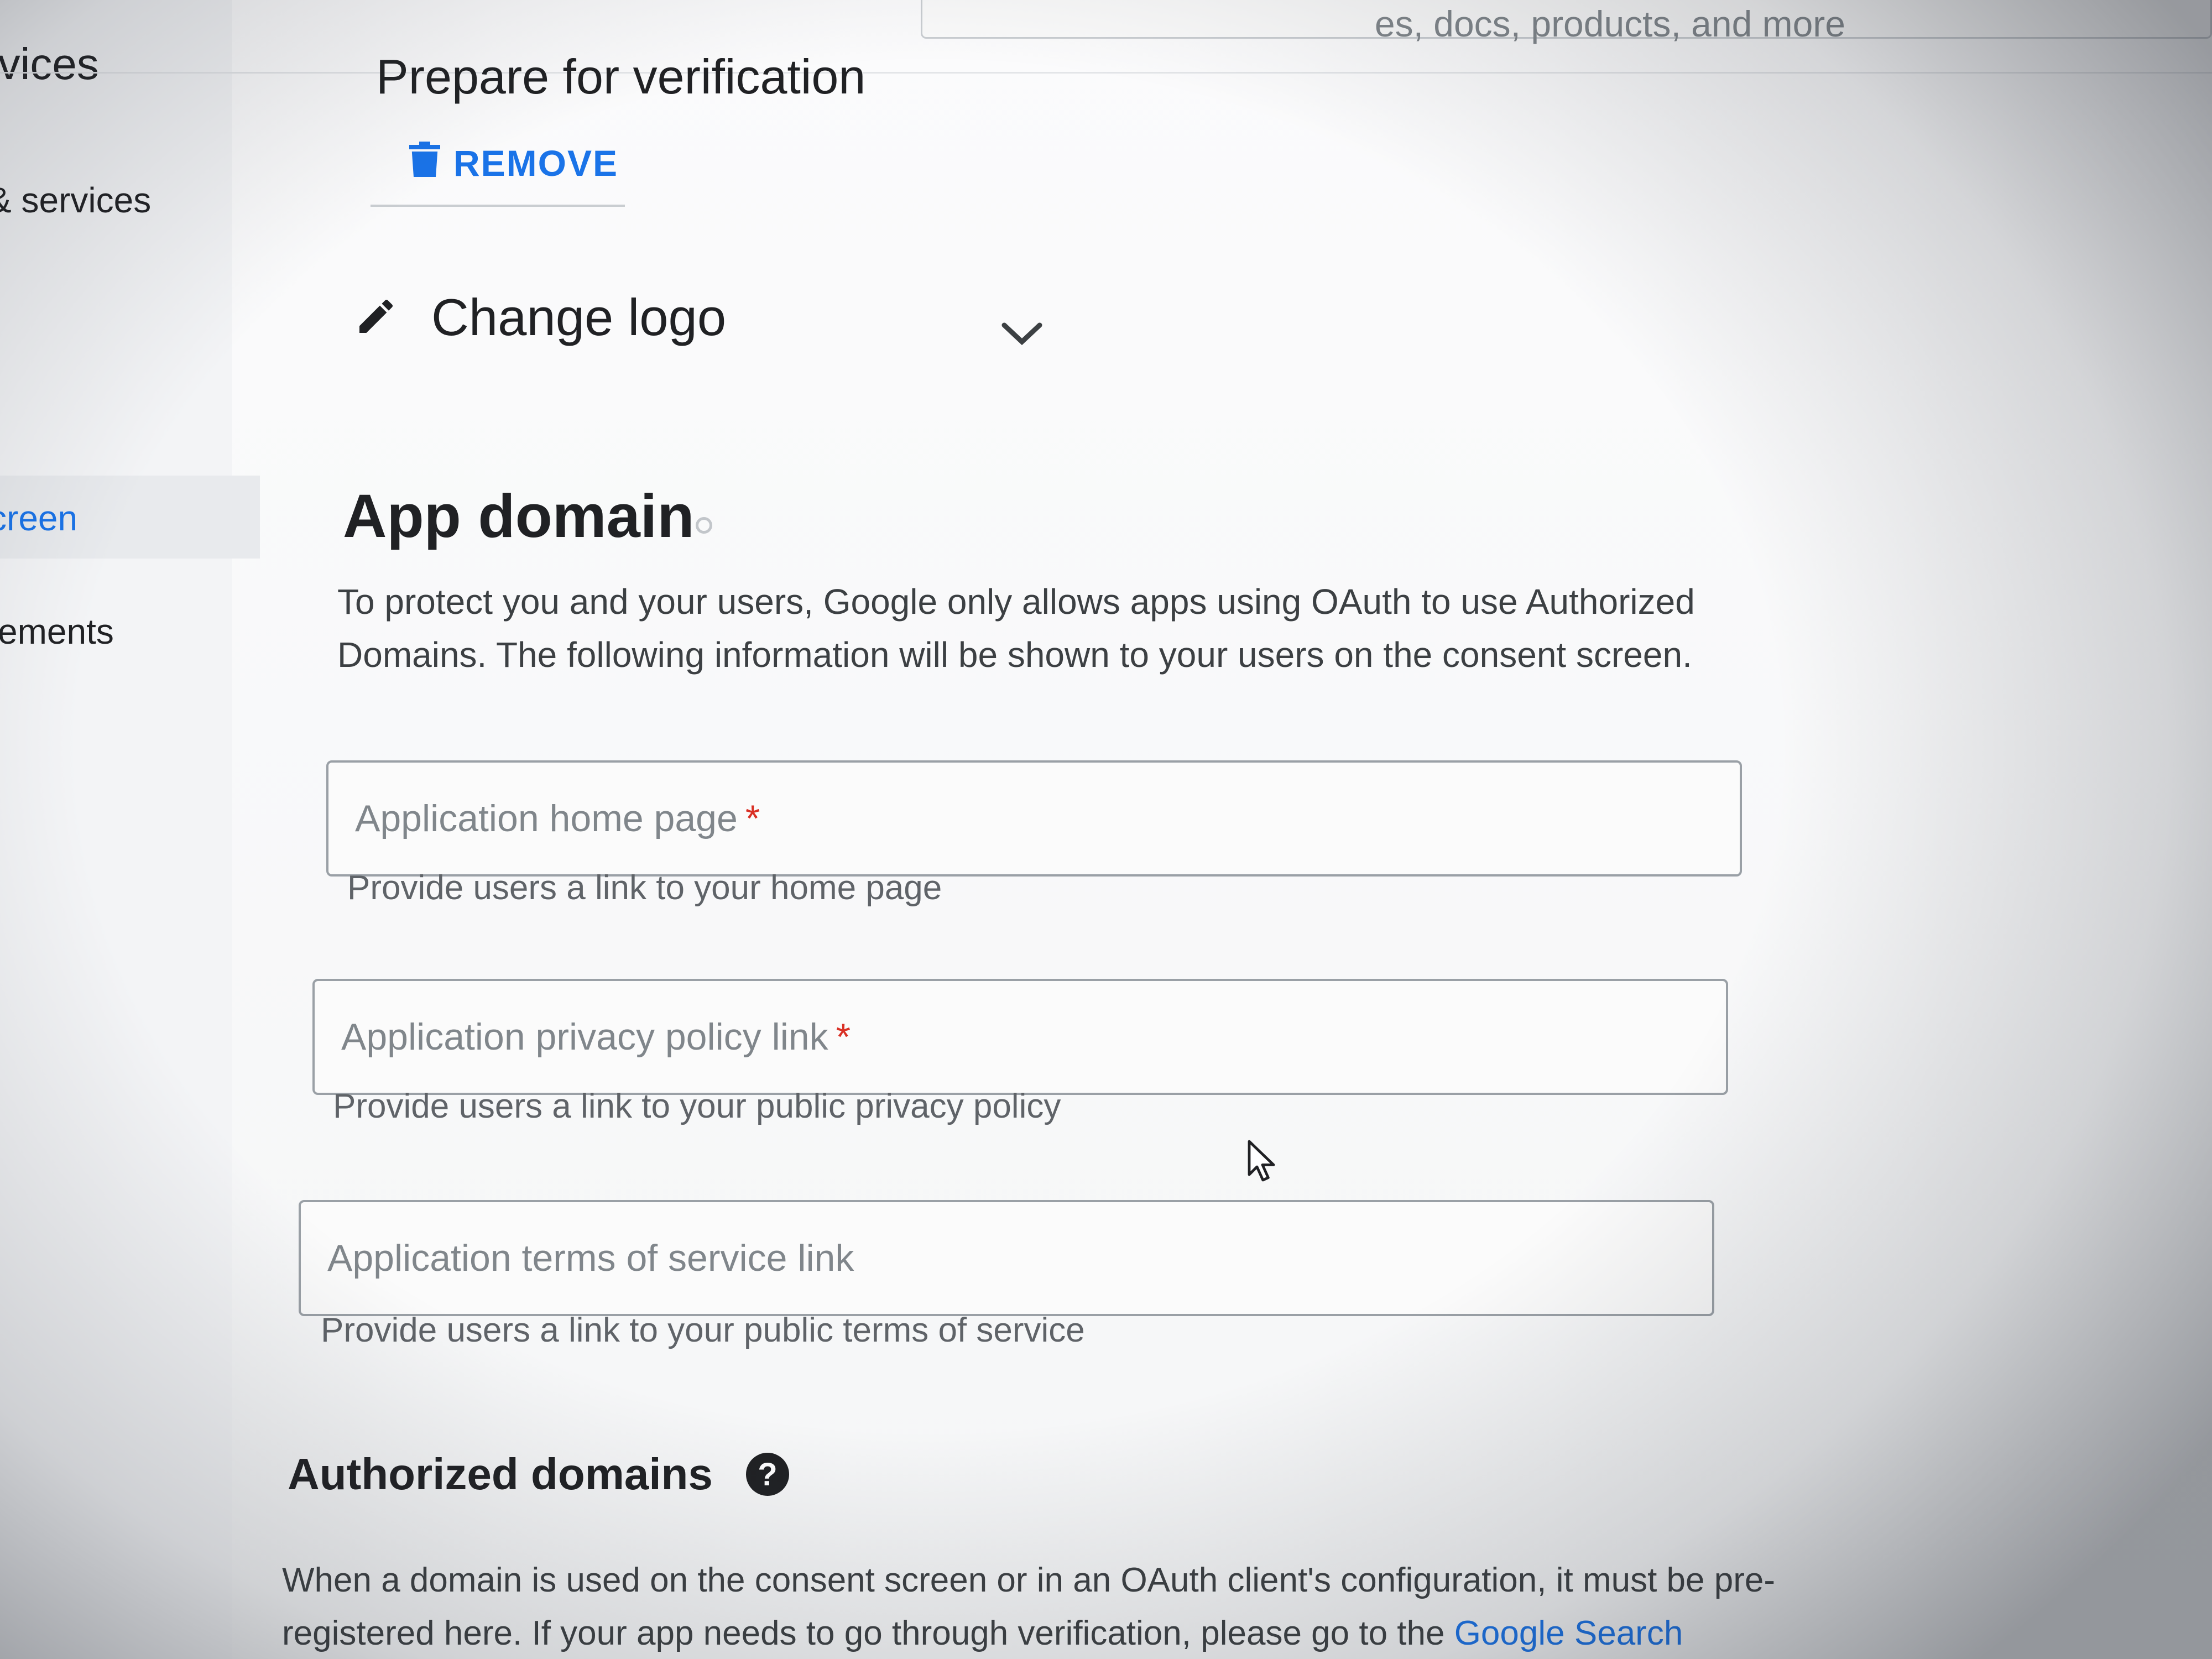 This screenshot has height=1659, width=2212. I want to click on privacy-policy-field: Application privacy policy link *, so click(1020, 1037).